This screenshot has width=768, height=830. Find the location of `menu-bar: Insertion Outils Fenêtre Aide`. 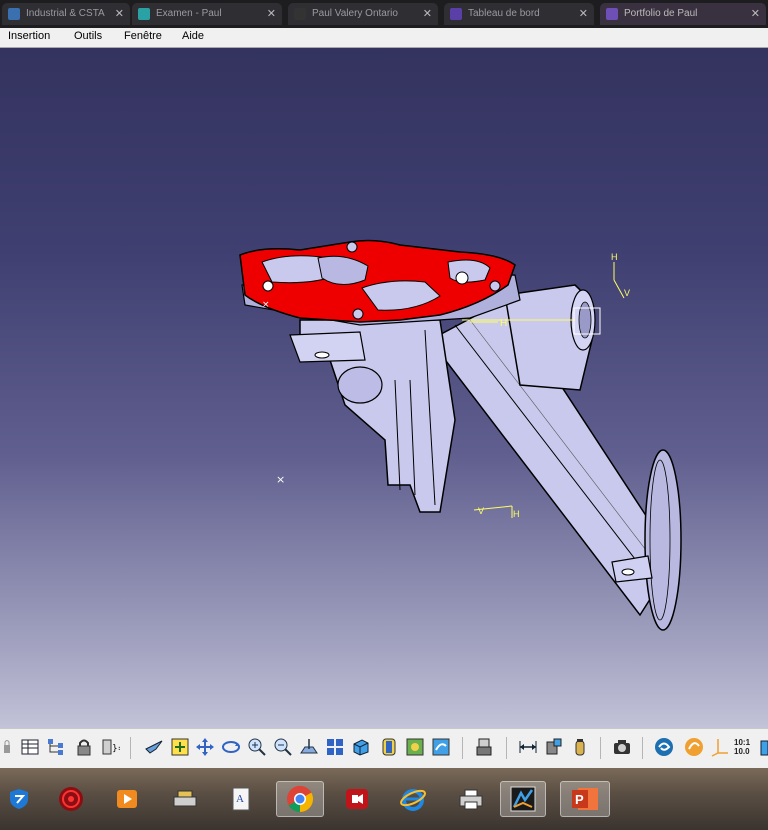

menu-bar: Insertion Outils Fenêtre Aide is located at coordinates (384, 38).